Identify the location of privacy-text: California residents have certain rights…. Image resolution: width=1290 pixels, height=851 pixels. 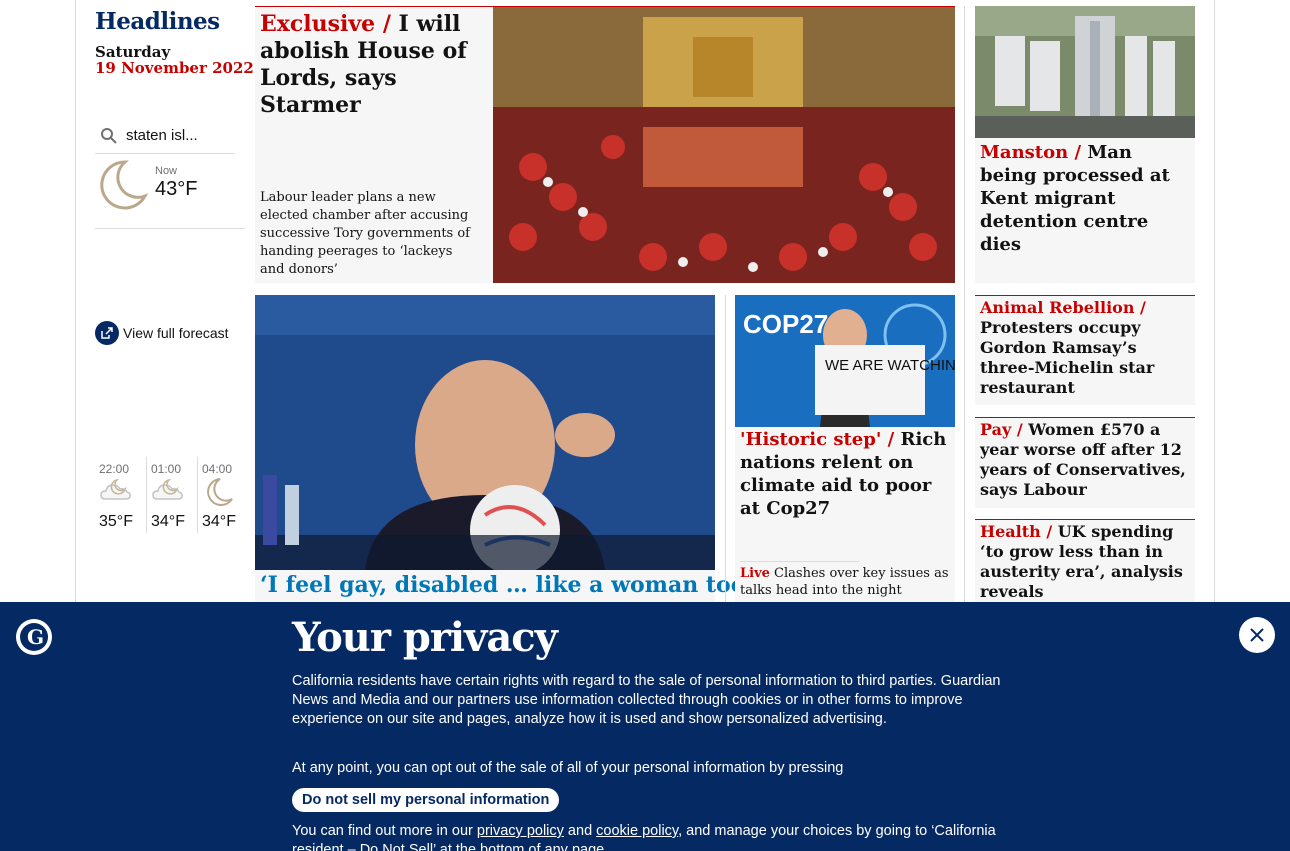
(646, 700).